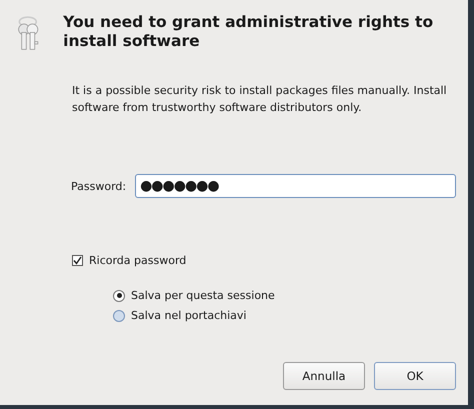 The height and width of the screenshot is (409, 474). What do you see at coordinates (295, 186) in the screenshot?
I see `password-field: ●●●●●●●` at bounding box center [295, 186].